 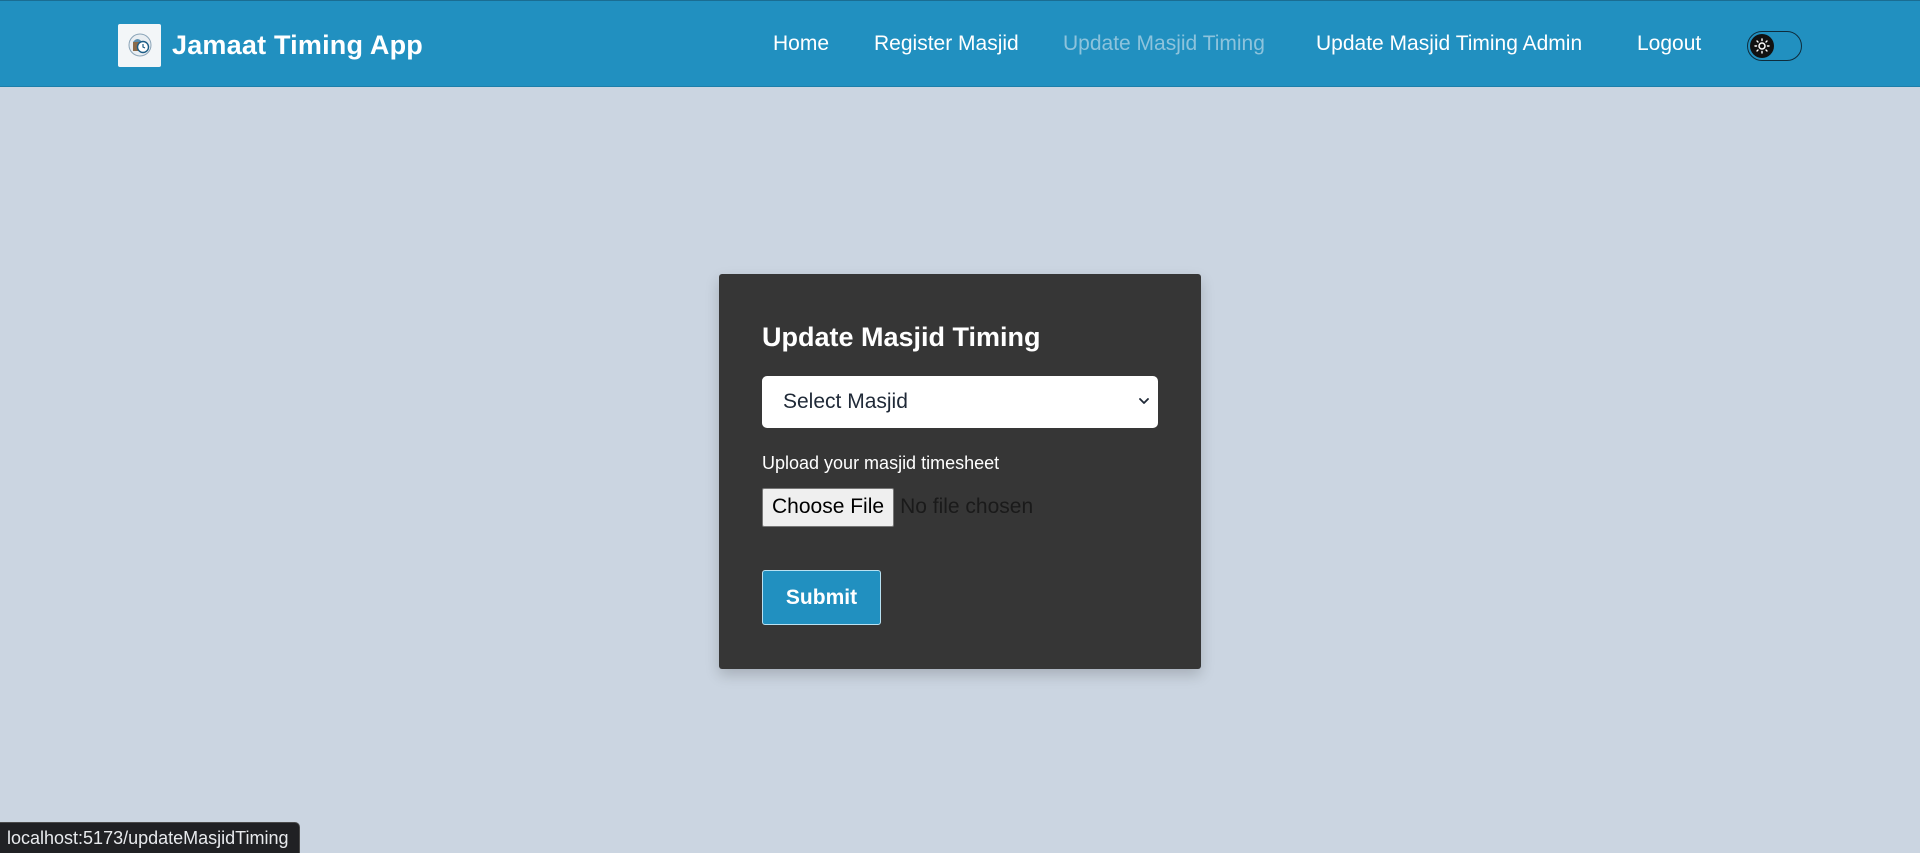 I want to click on nav-update-masjid-timing-admin: Update Masjid Timing Admin, so click(x=1449, y=44).